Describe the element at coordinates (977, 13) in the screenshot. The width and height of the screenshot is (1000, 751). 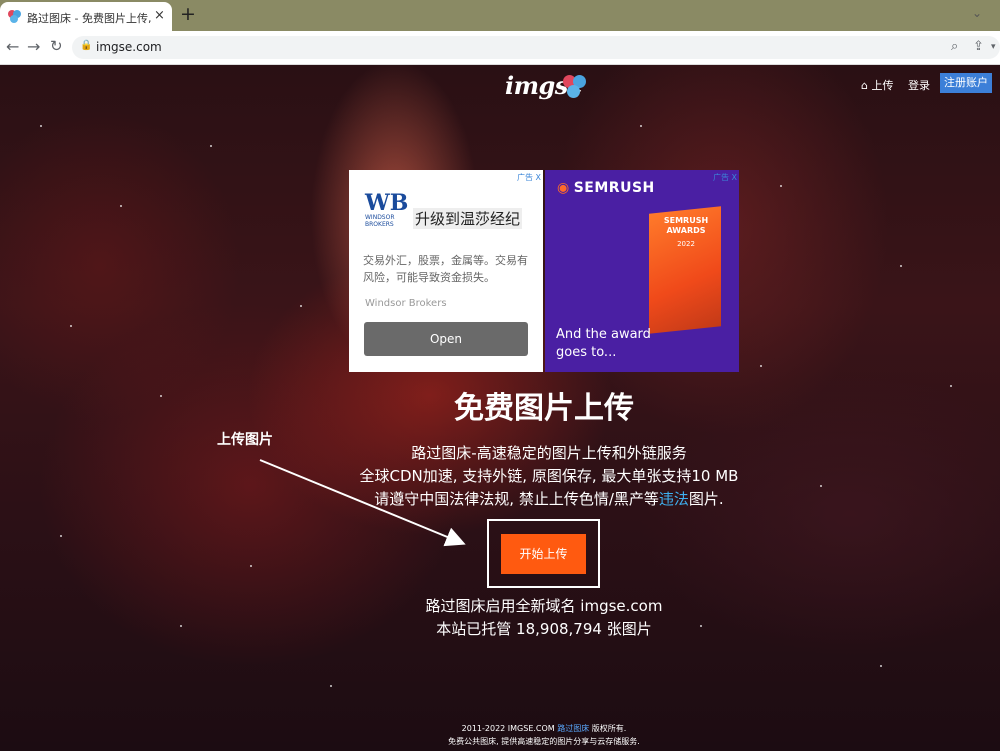
I see `tab-menu-icon: ⌄` at that location.